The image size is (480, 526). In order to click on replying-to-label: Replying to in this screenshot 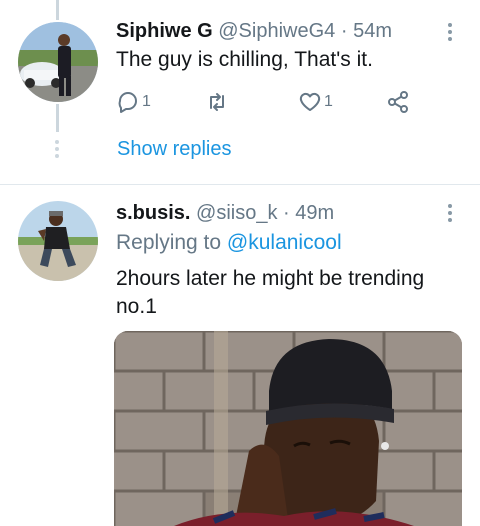, I will do `click(169, 242)`.